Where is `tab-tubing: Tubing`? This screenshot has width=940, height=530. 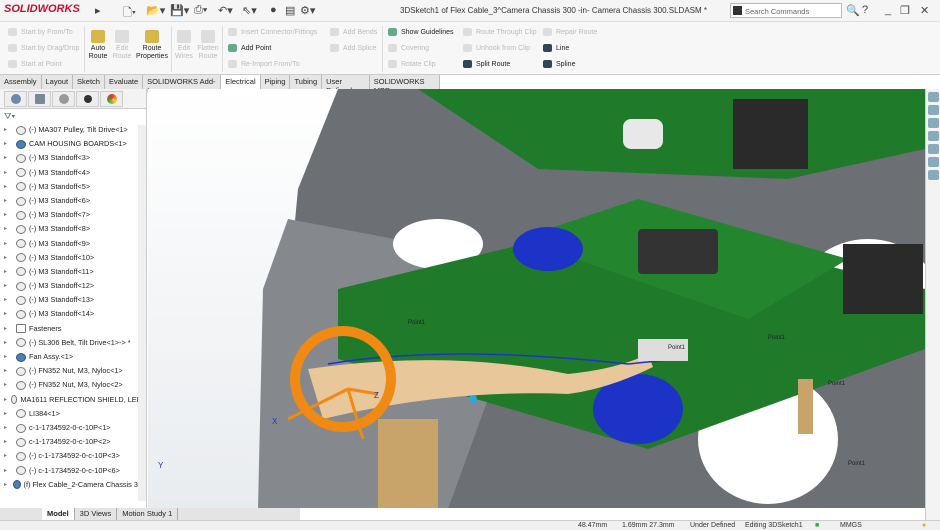 tab-tubing: Tubing is located at coordinates (306, 82).